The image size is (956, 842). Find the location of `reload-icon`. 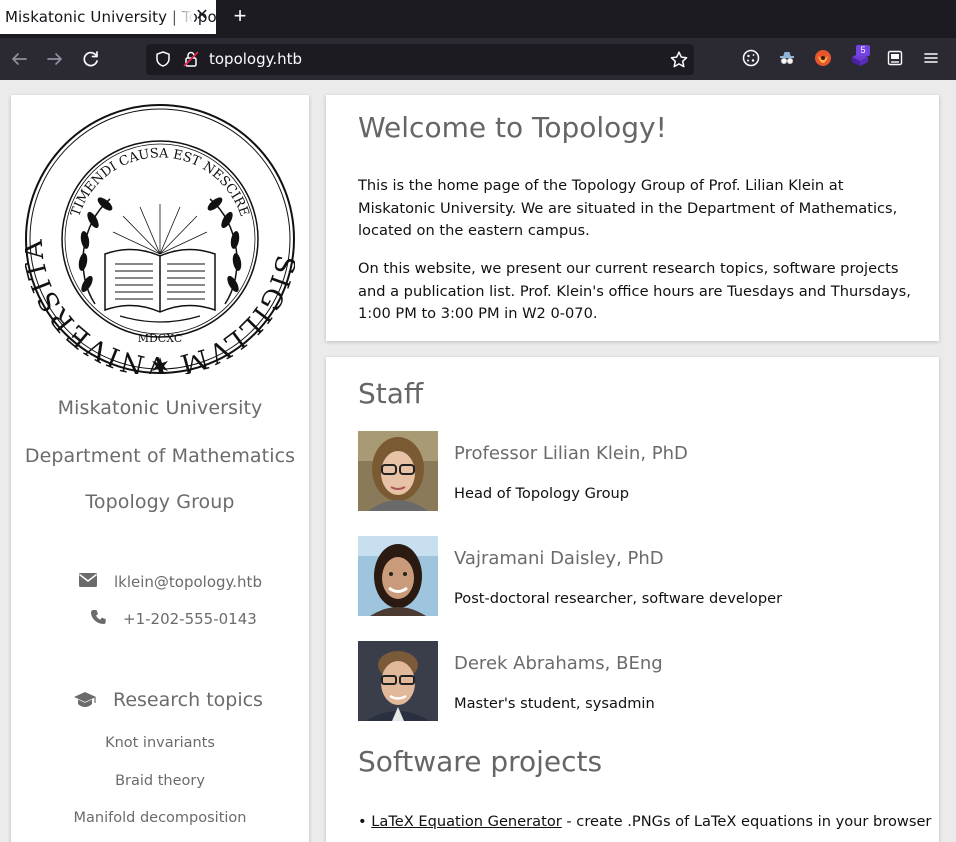

reload-icon is located at coordinates (91, 59).